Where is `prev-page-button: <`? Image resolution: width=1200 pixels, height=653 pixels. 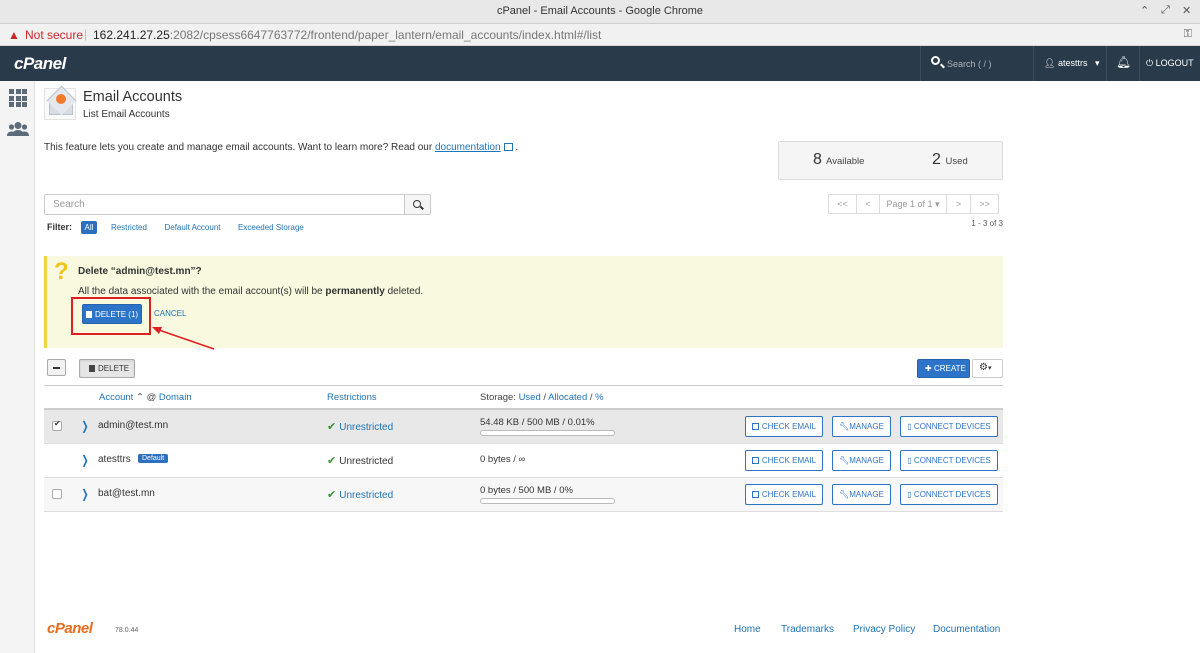 prev-page-button: < is located at coordinates (868, 204).